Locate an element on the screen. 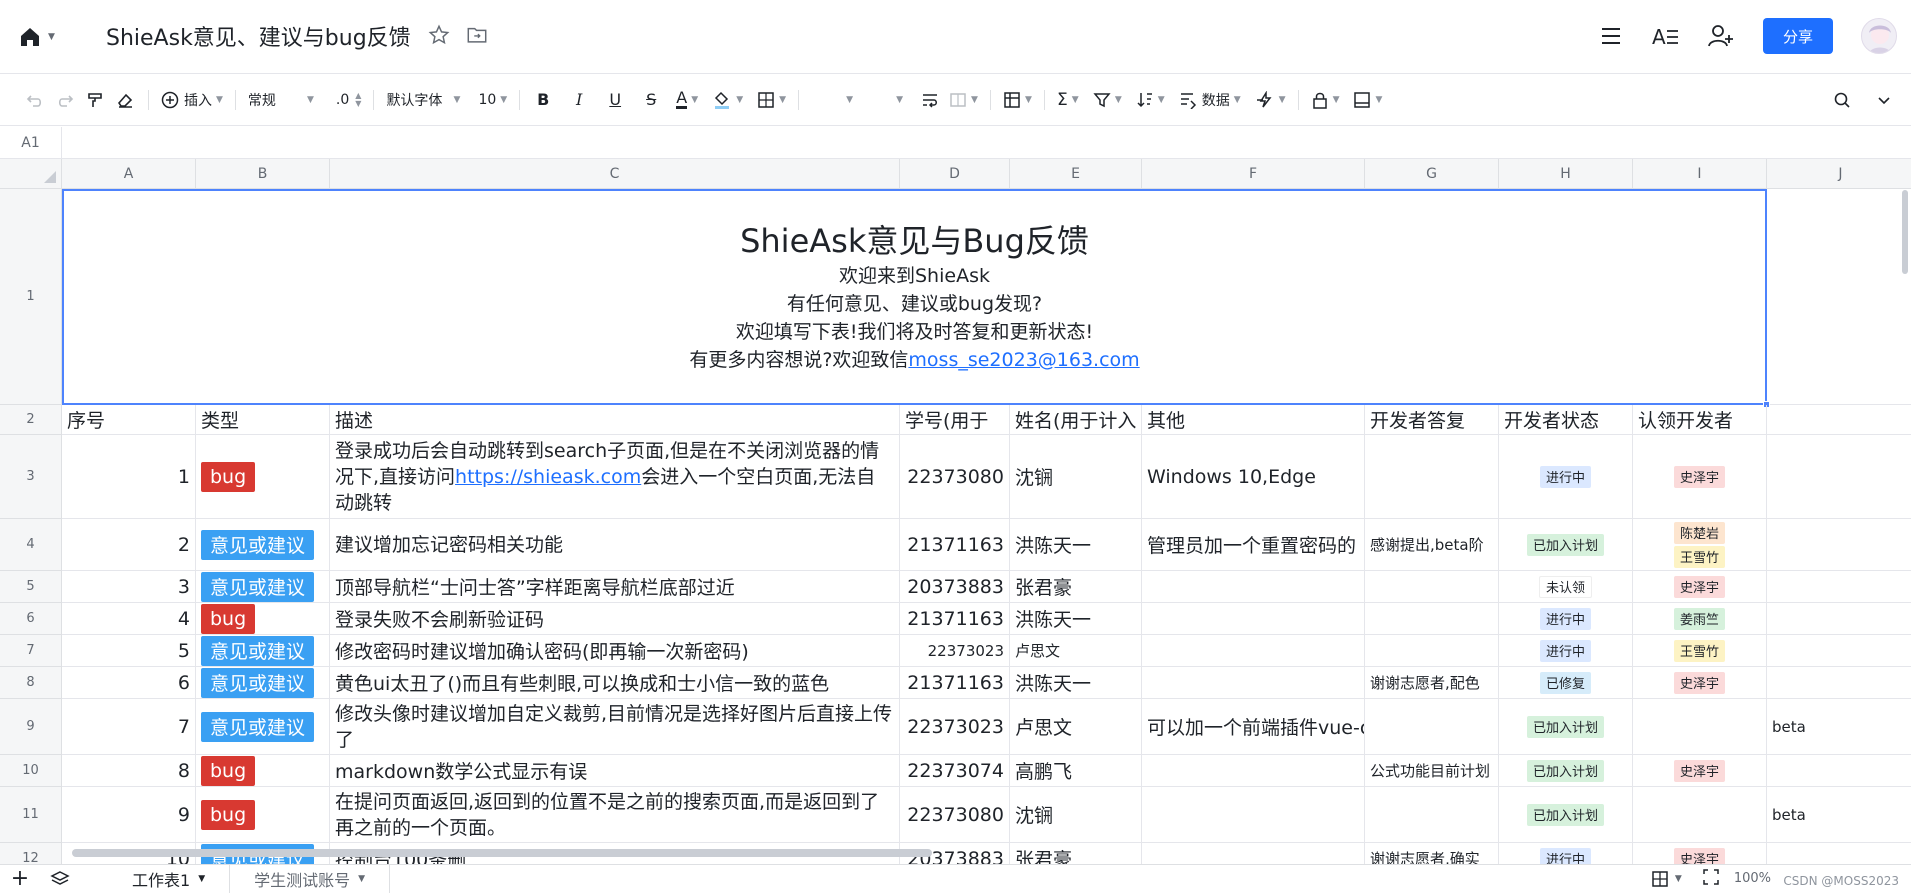 The image size is (1911, 893). sheet-tab-1: 工作表1 ▼ is located at coordinates (169, 878).